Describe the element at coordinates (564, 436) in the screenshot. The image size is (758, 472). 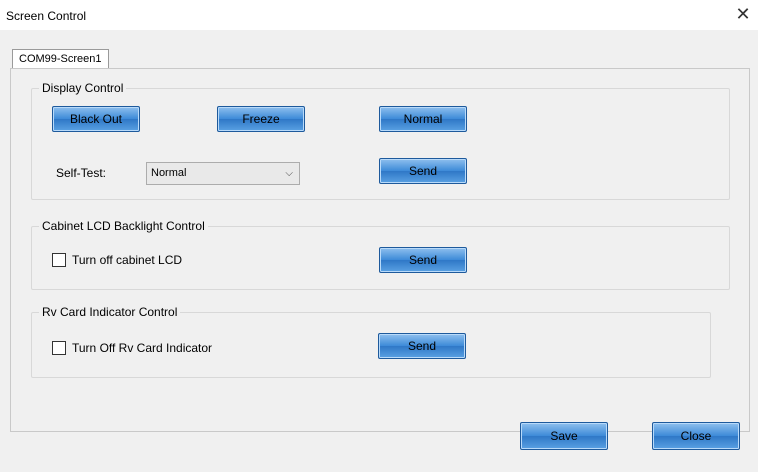
I see `save-button: Save` at that location.